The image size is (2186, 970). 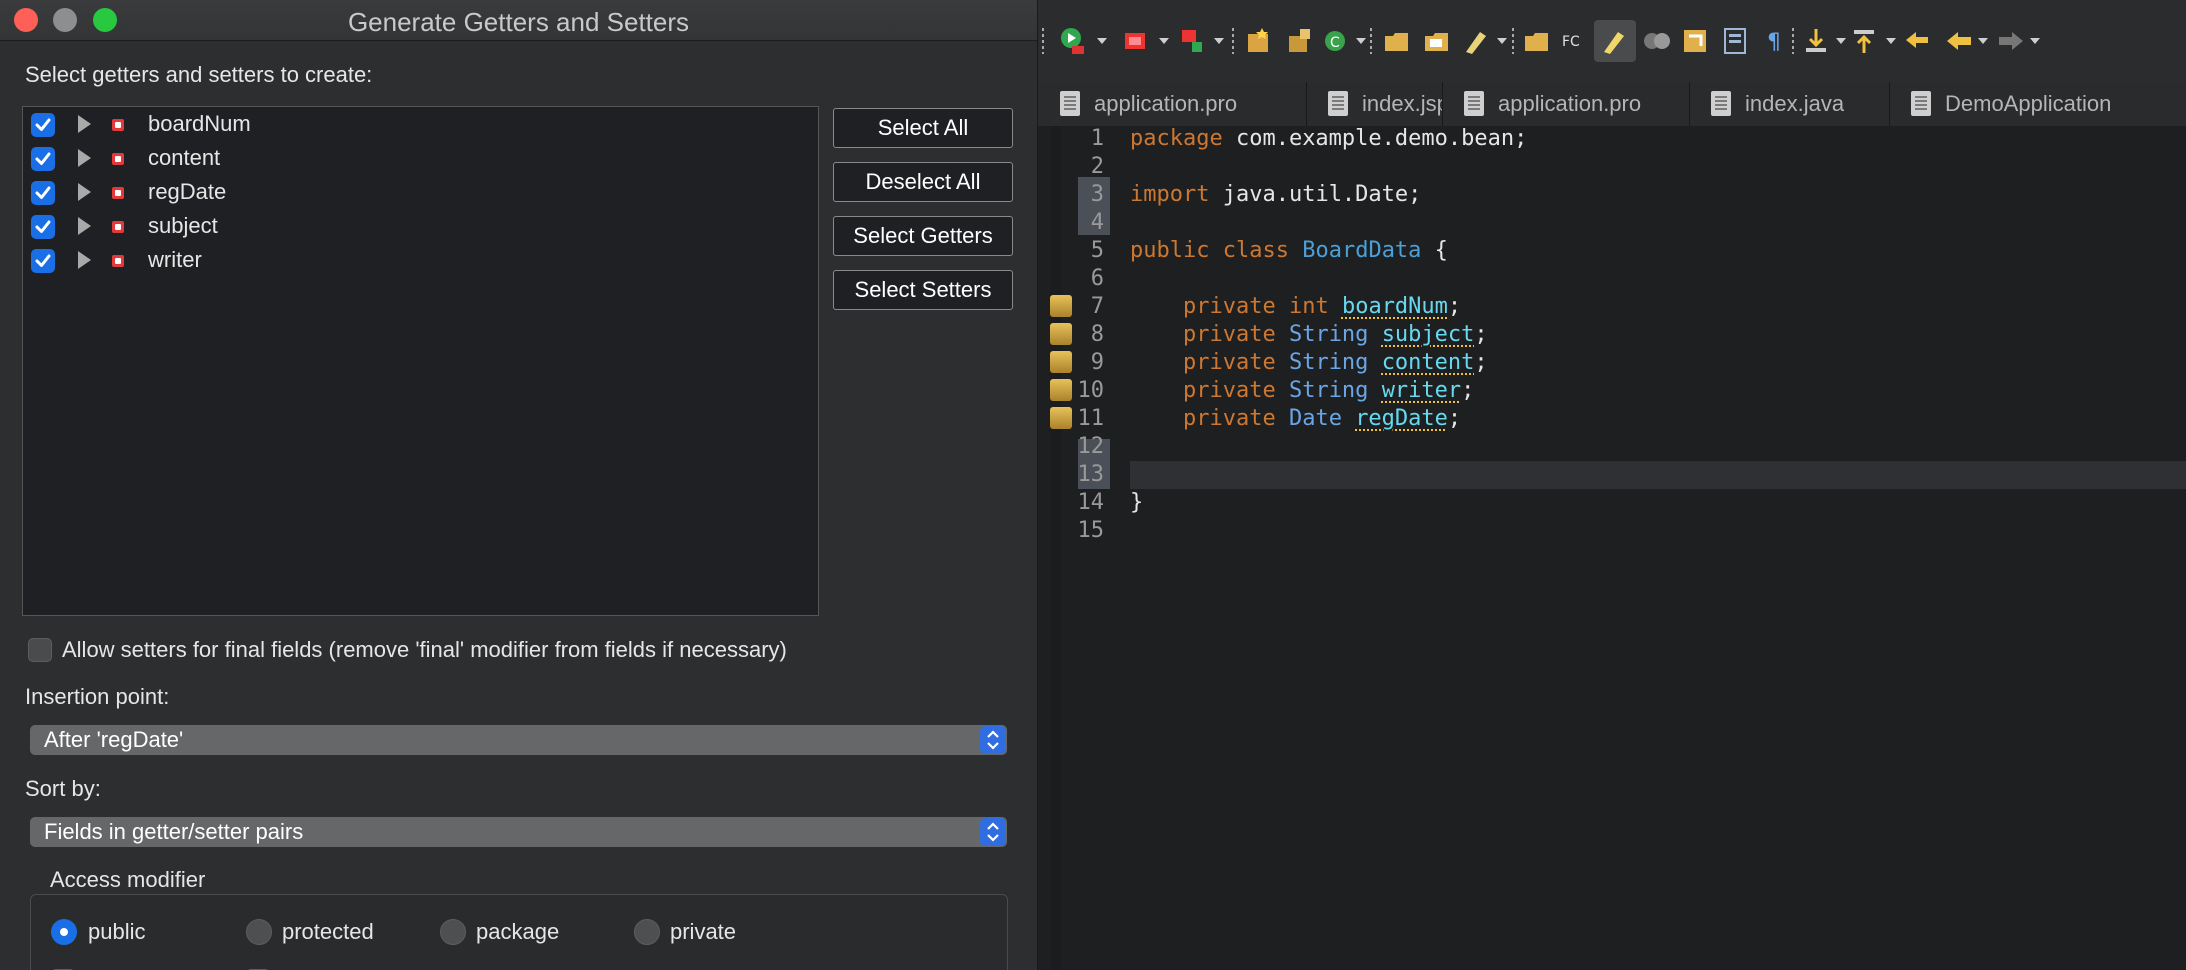 What do you see at coordinates (1097, 334) in the screenshot?
I see `line-number: 8` at bounding box center [1097, 334].